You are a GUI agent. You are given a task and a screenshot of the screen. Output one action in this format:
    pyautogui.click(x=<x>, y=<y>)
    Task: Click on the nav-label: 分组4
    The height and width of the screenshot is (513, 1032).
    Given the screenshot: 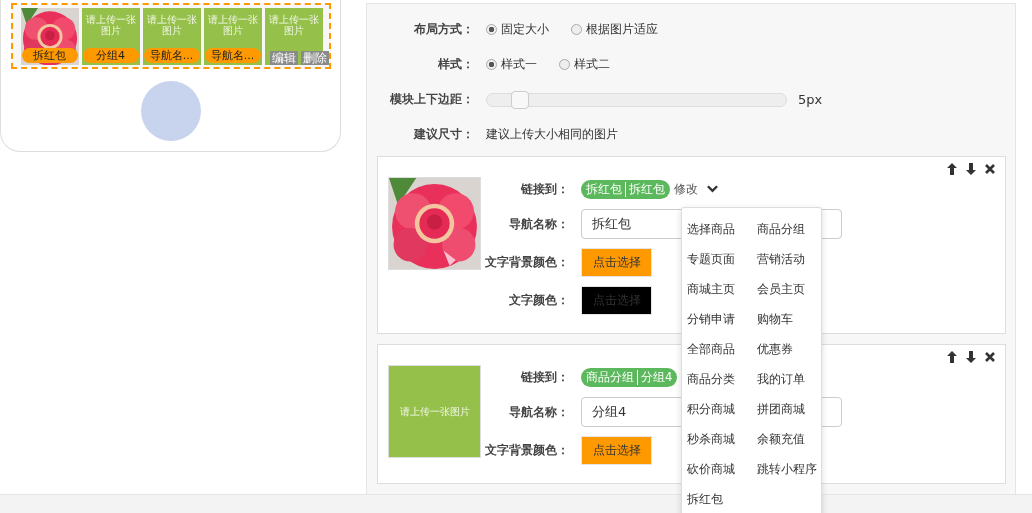 What is the action you would take?
    pyautogui.click(x=110, y=55)
    